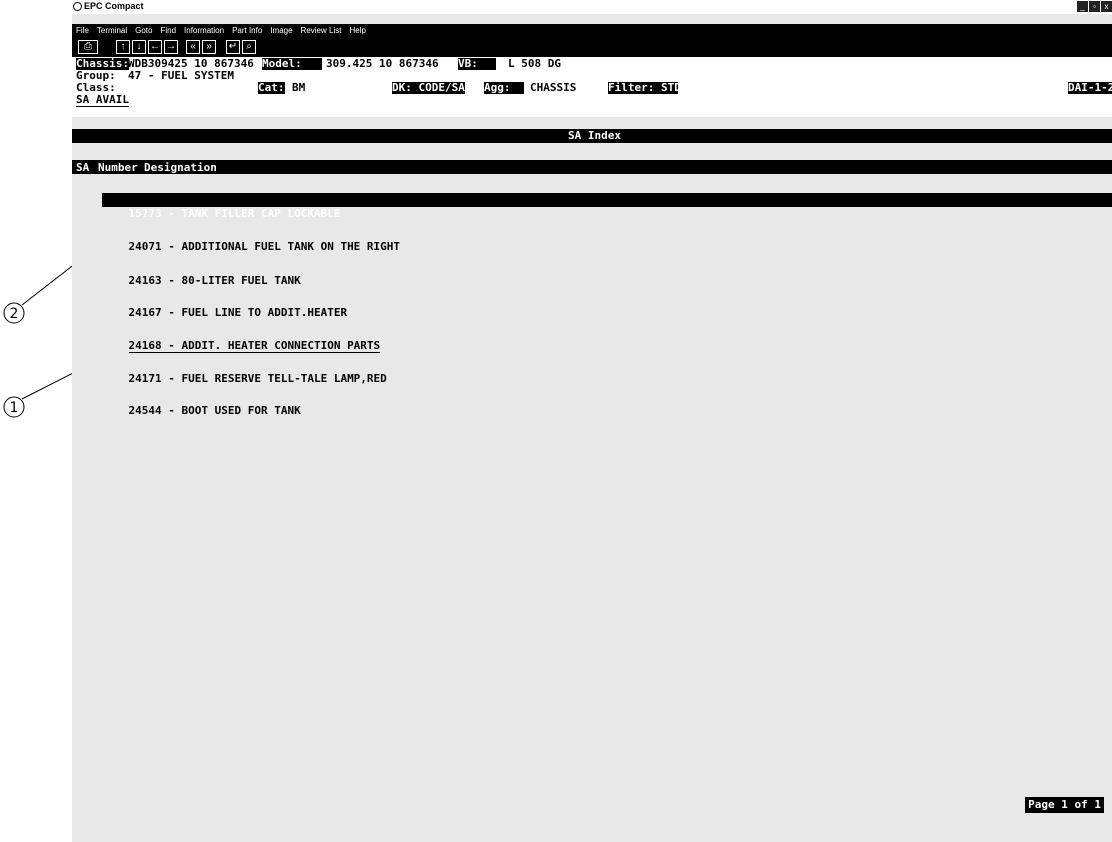  Describe the element at coordinates (145, 410) in the screenshot. I see `item-number: 24544` at that location.